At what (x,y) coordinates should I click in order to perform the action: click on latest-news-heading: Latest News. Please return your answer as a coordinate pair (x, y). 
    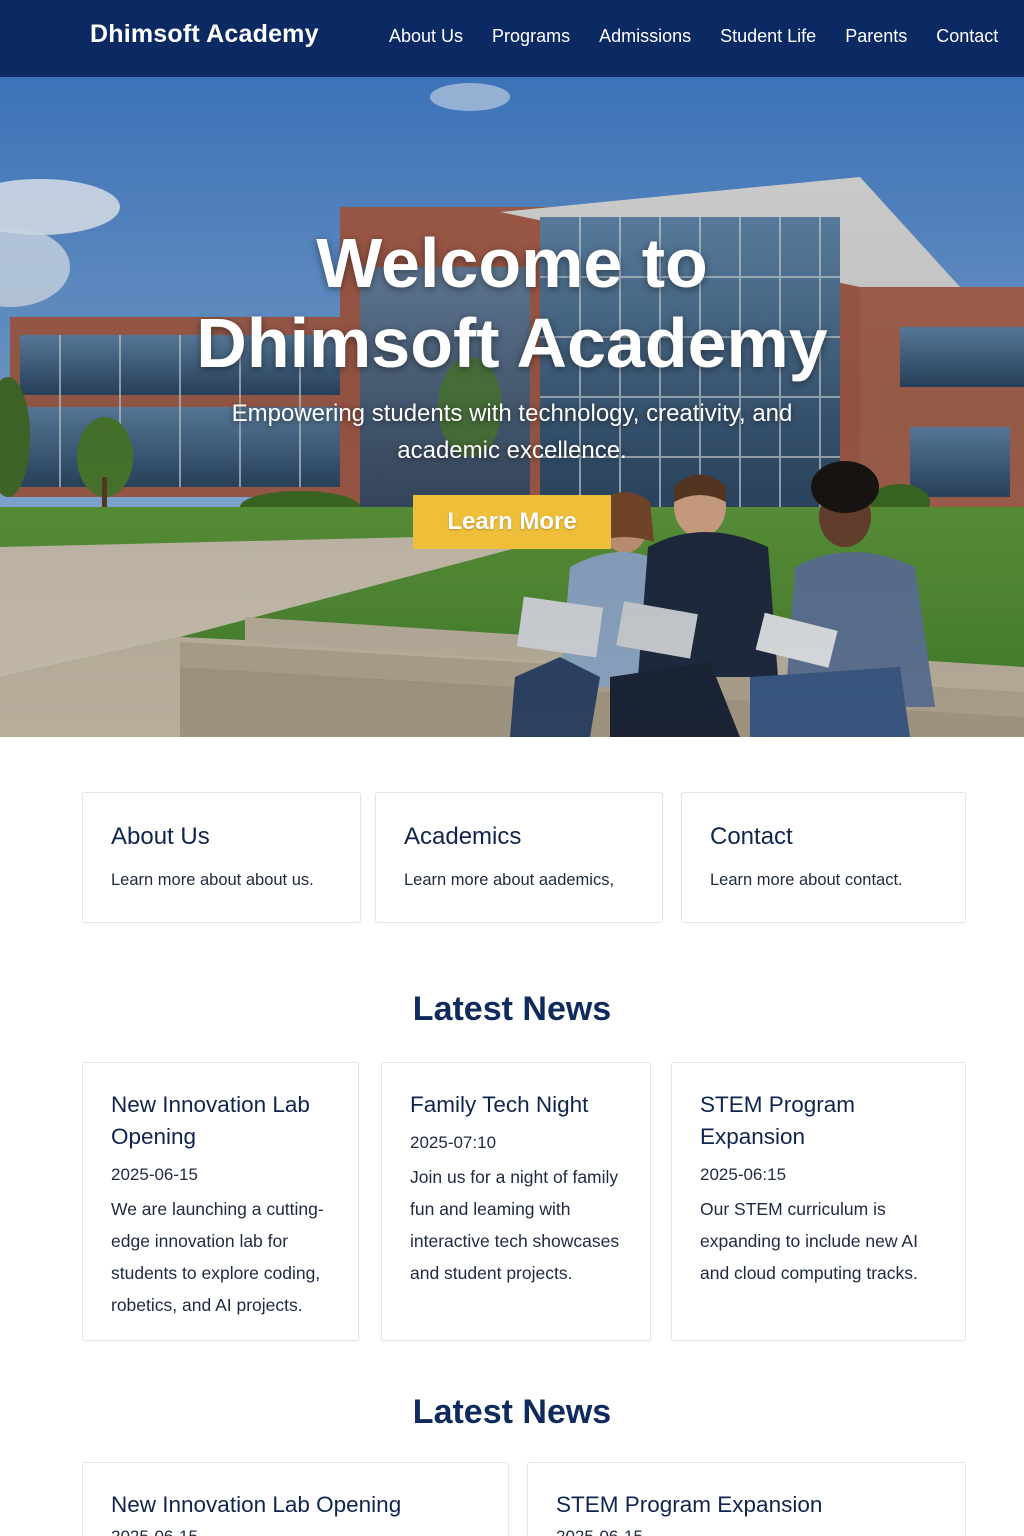
    Looking at the image, I should click on (512, 1009).